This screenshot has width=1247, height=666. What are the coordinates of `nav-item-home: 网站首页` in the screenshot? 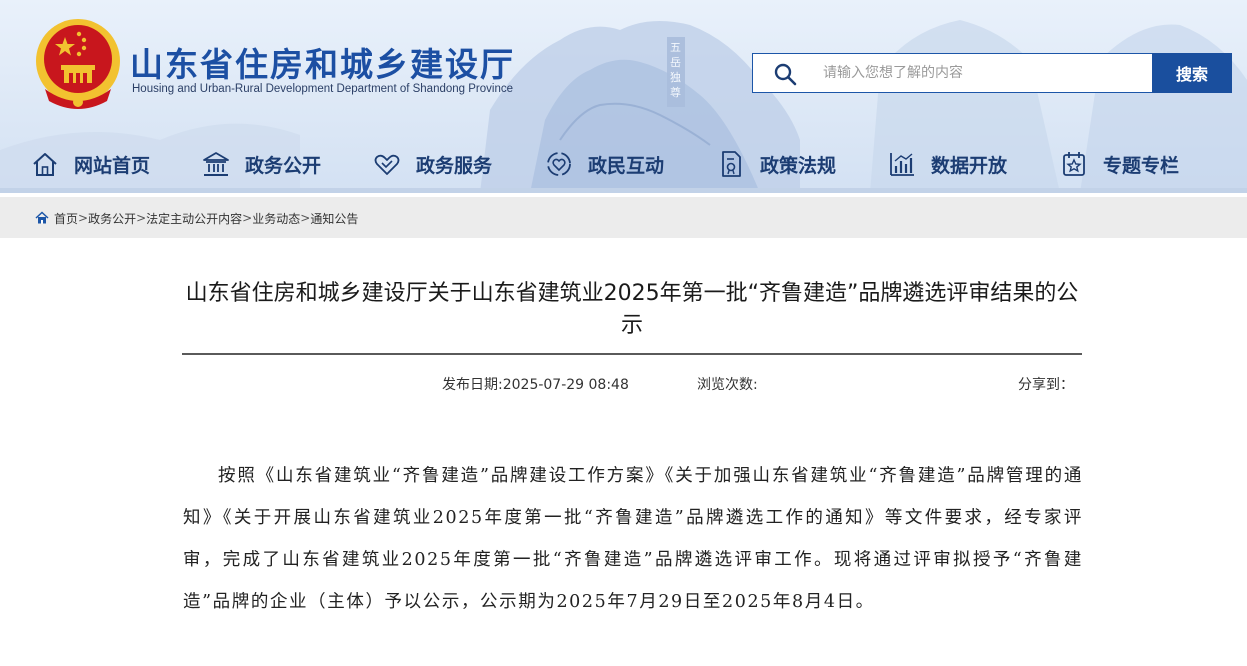 It's located at (90, 164).